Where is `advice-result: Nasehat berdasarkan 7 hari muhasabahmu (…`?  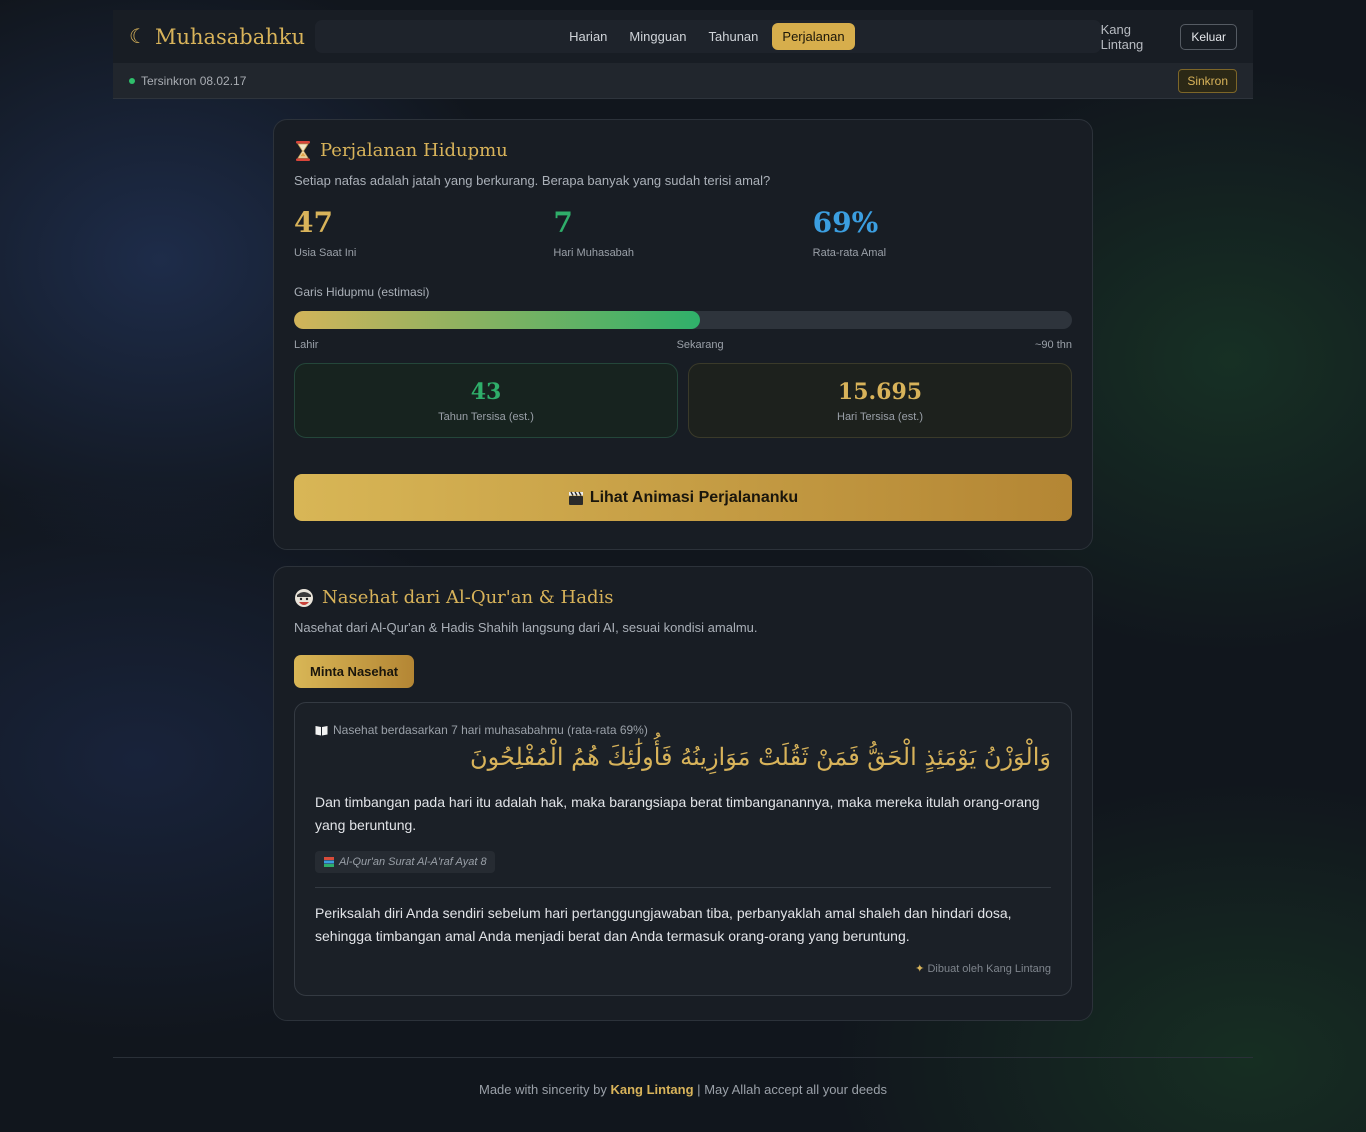 advice-result: Nasehat berdasarkan 7 hari muhasabahmu (… is located at coordinates (683, 849).